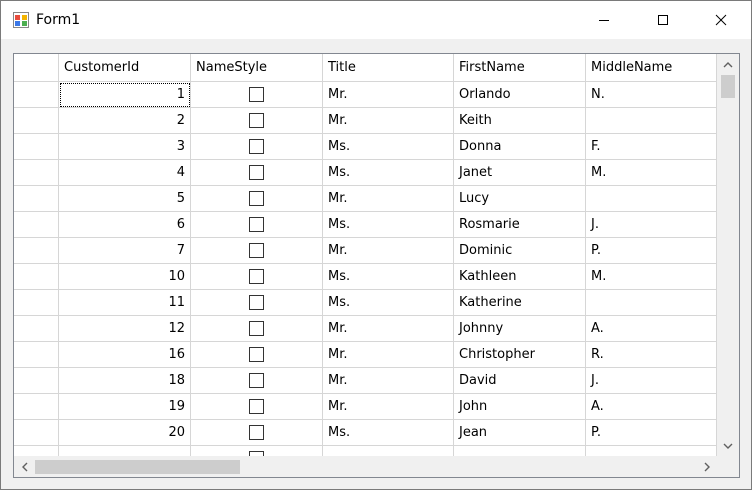  I want to click on table-row: 12 Mr. Johnny A., so click(365, 329).